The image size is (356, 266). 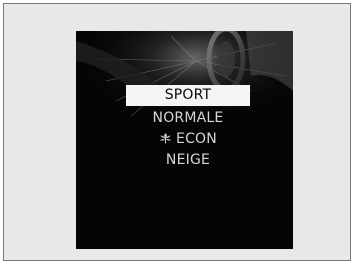 I want to click on mode-item-sport: SPORT, so click(x=188, y=95).